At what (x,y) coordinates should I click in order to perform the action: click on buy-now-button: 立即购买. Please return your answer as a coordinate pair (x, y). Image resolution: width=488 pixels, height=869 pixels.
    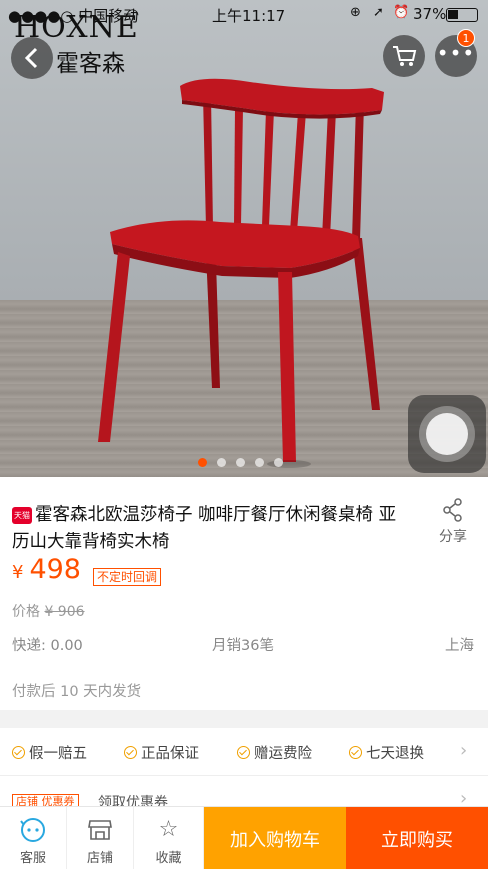
    Looking at the image, I should click on (417, 838).